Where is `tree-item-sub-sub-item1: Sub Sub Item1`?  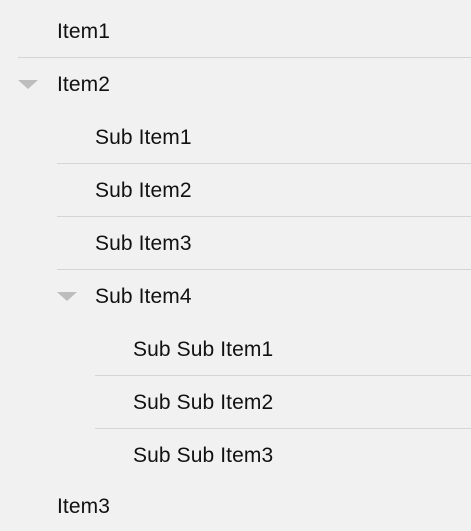
tree-item-sub-sub-item1: Sub Sub Item1 is located at coordinates (235, 349).